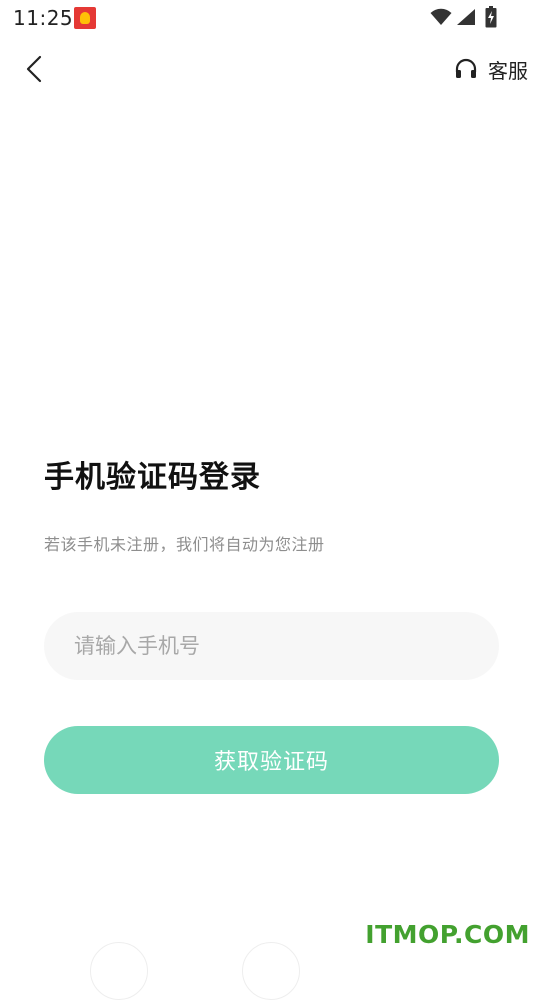 The height and width of the screenshot is (1000, 540). Describe the element at coordinates (508, 70) in the screenshot. I see `customer-service-label: 客服` at that location.